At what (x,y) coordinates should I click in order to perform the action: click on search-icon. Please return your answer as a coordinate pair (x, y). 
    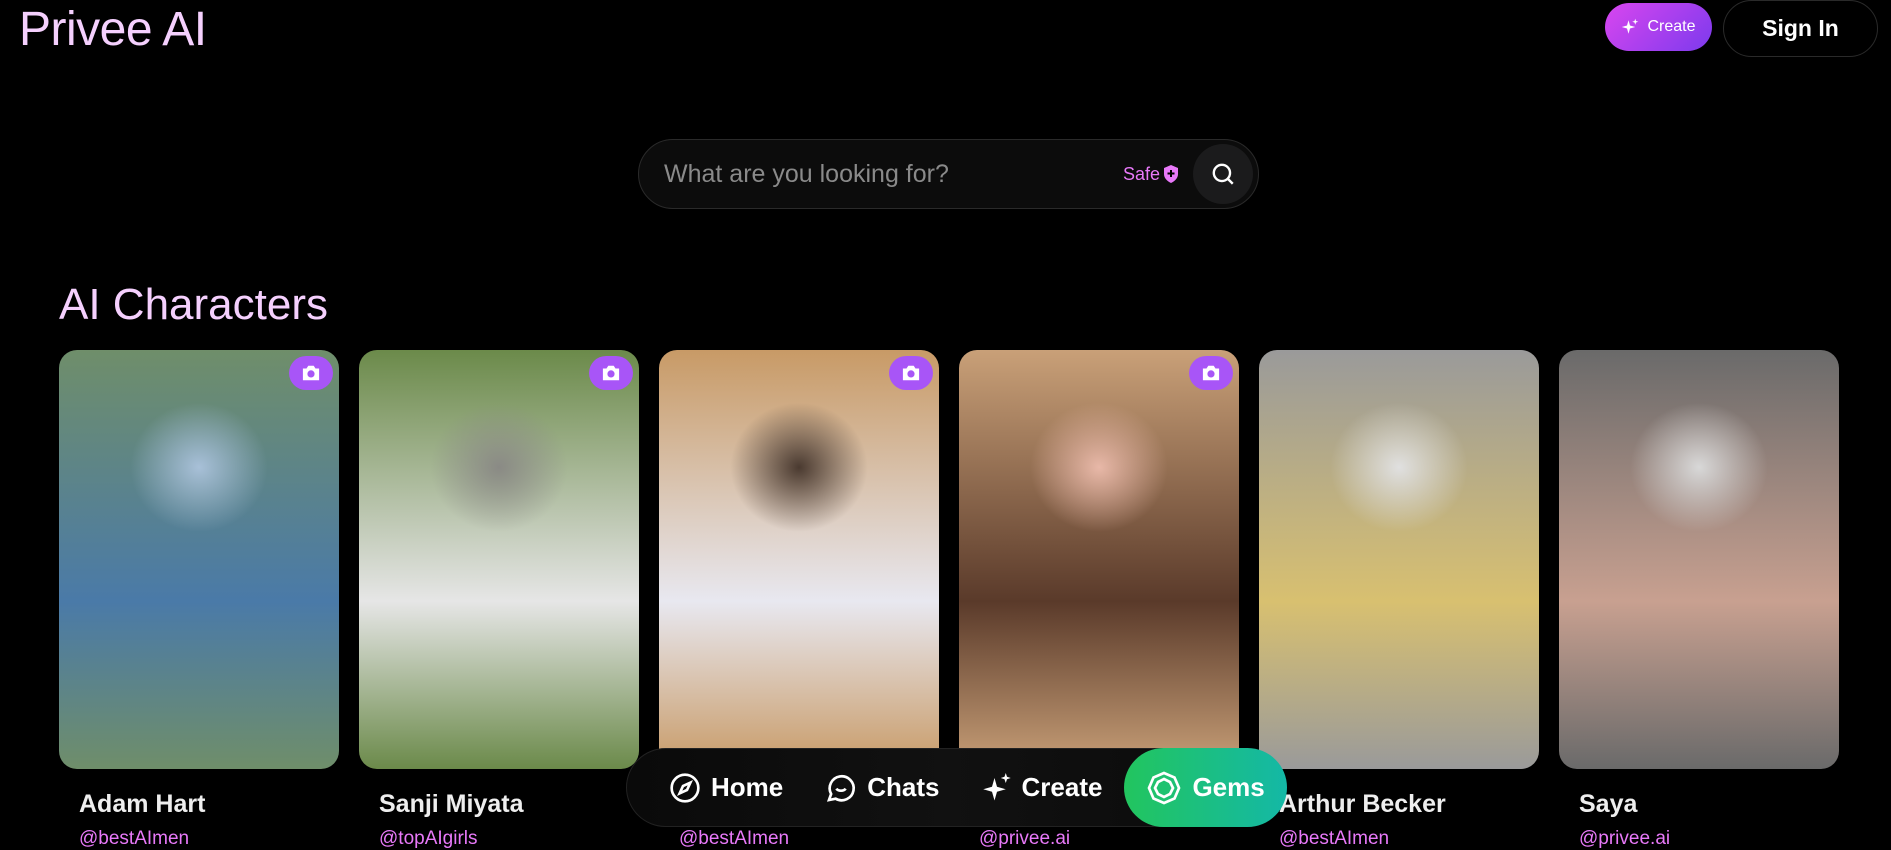
    Looking at the image, I should click on (1223, 174).